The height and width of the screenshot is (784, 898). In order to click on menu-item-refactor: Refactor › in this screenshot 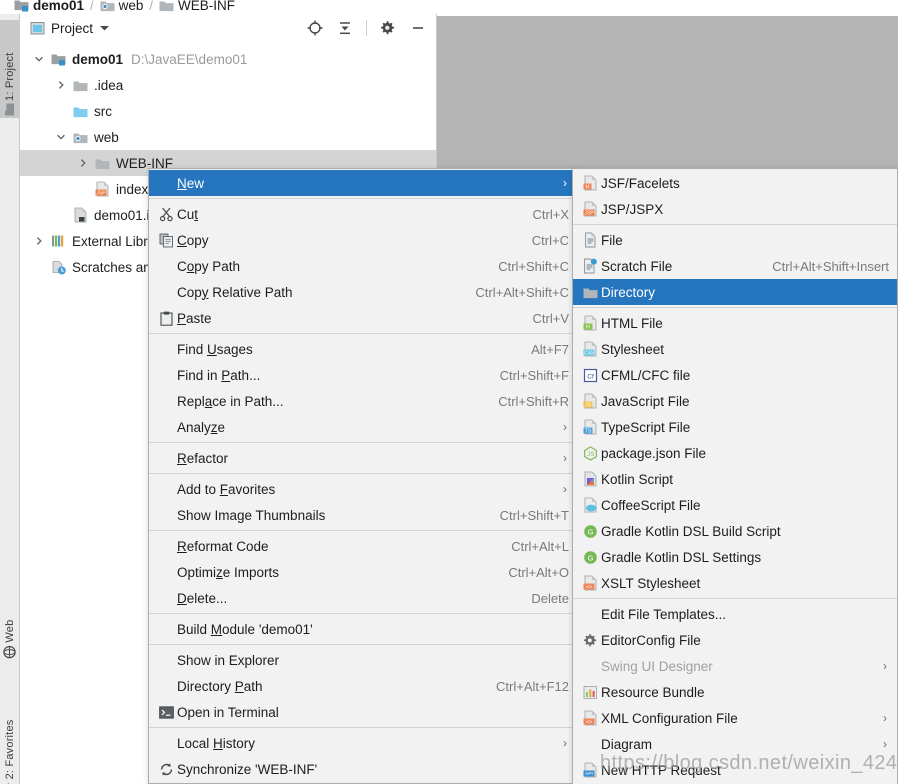, I will do `click(363, 458)`.